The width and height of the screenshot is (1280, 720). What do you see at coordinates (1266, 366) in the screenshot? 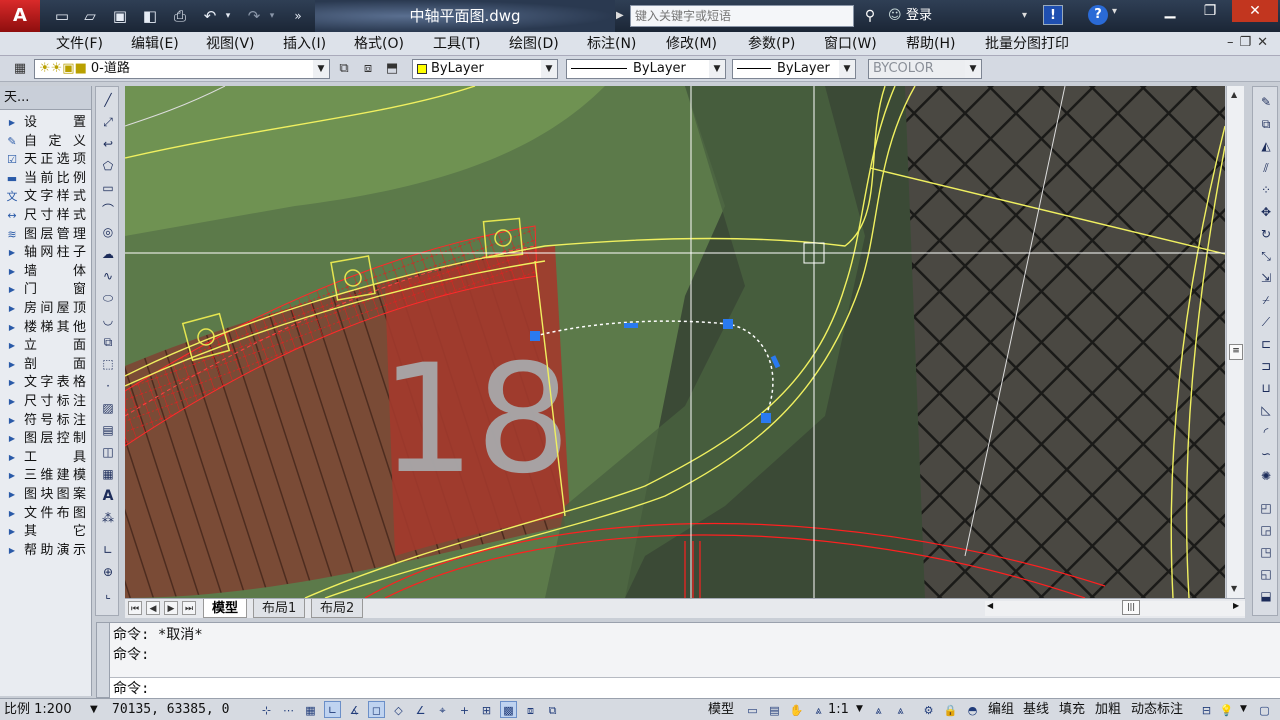
I see `break-icon: ⊐` at bounding box center [1266, 366].